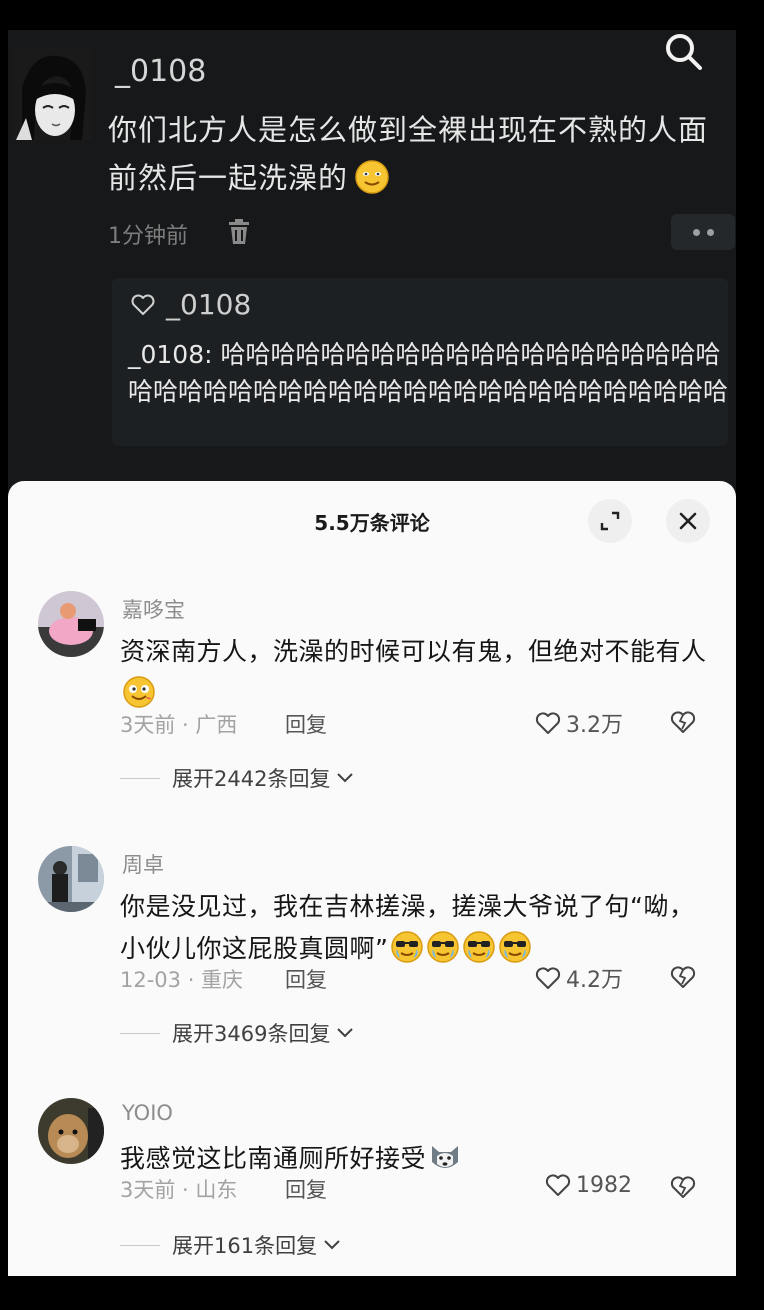 The image size is (764, 1310). I want to click on comment-text-content: 资深南方人，洗澡的时候可以有鬼，但绝对不能有人, so click(413, 651).